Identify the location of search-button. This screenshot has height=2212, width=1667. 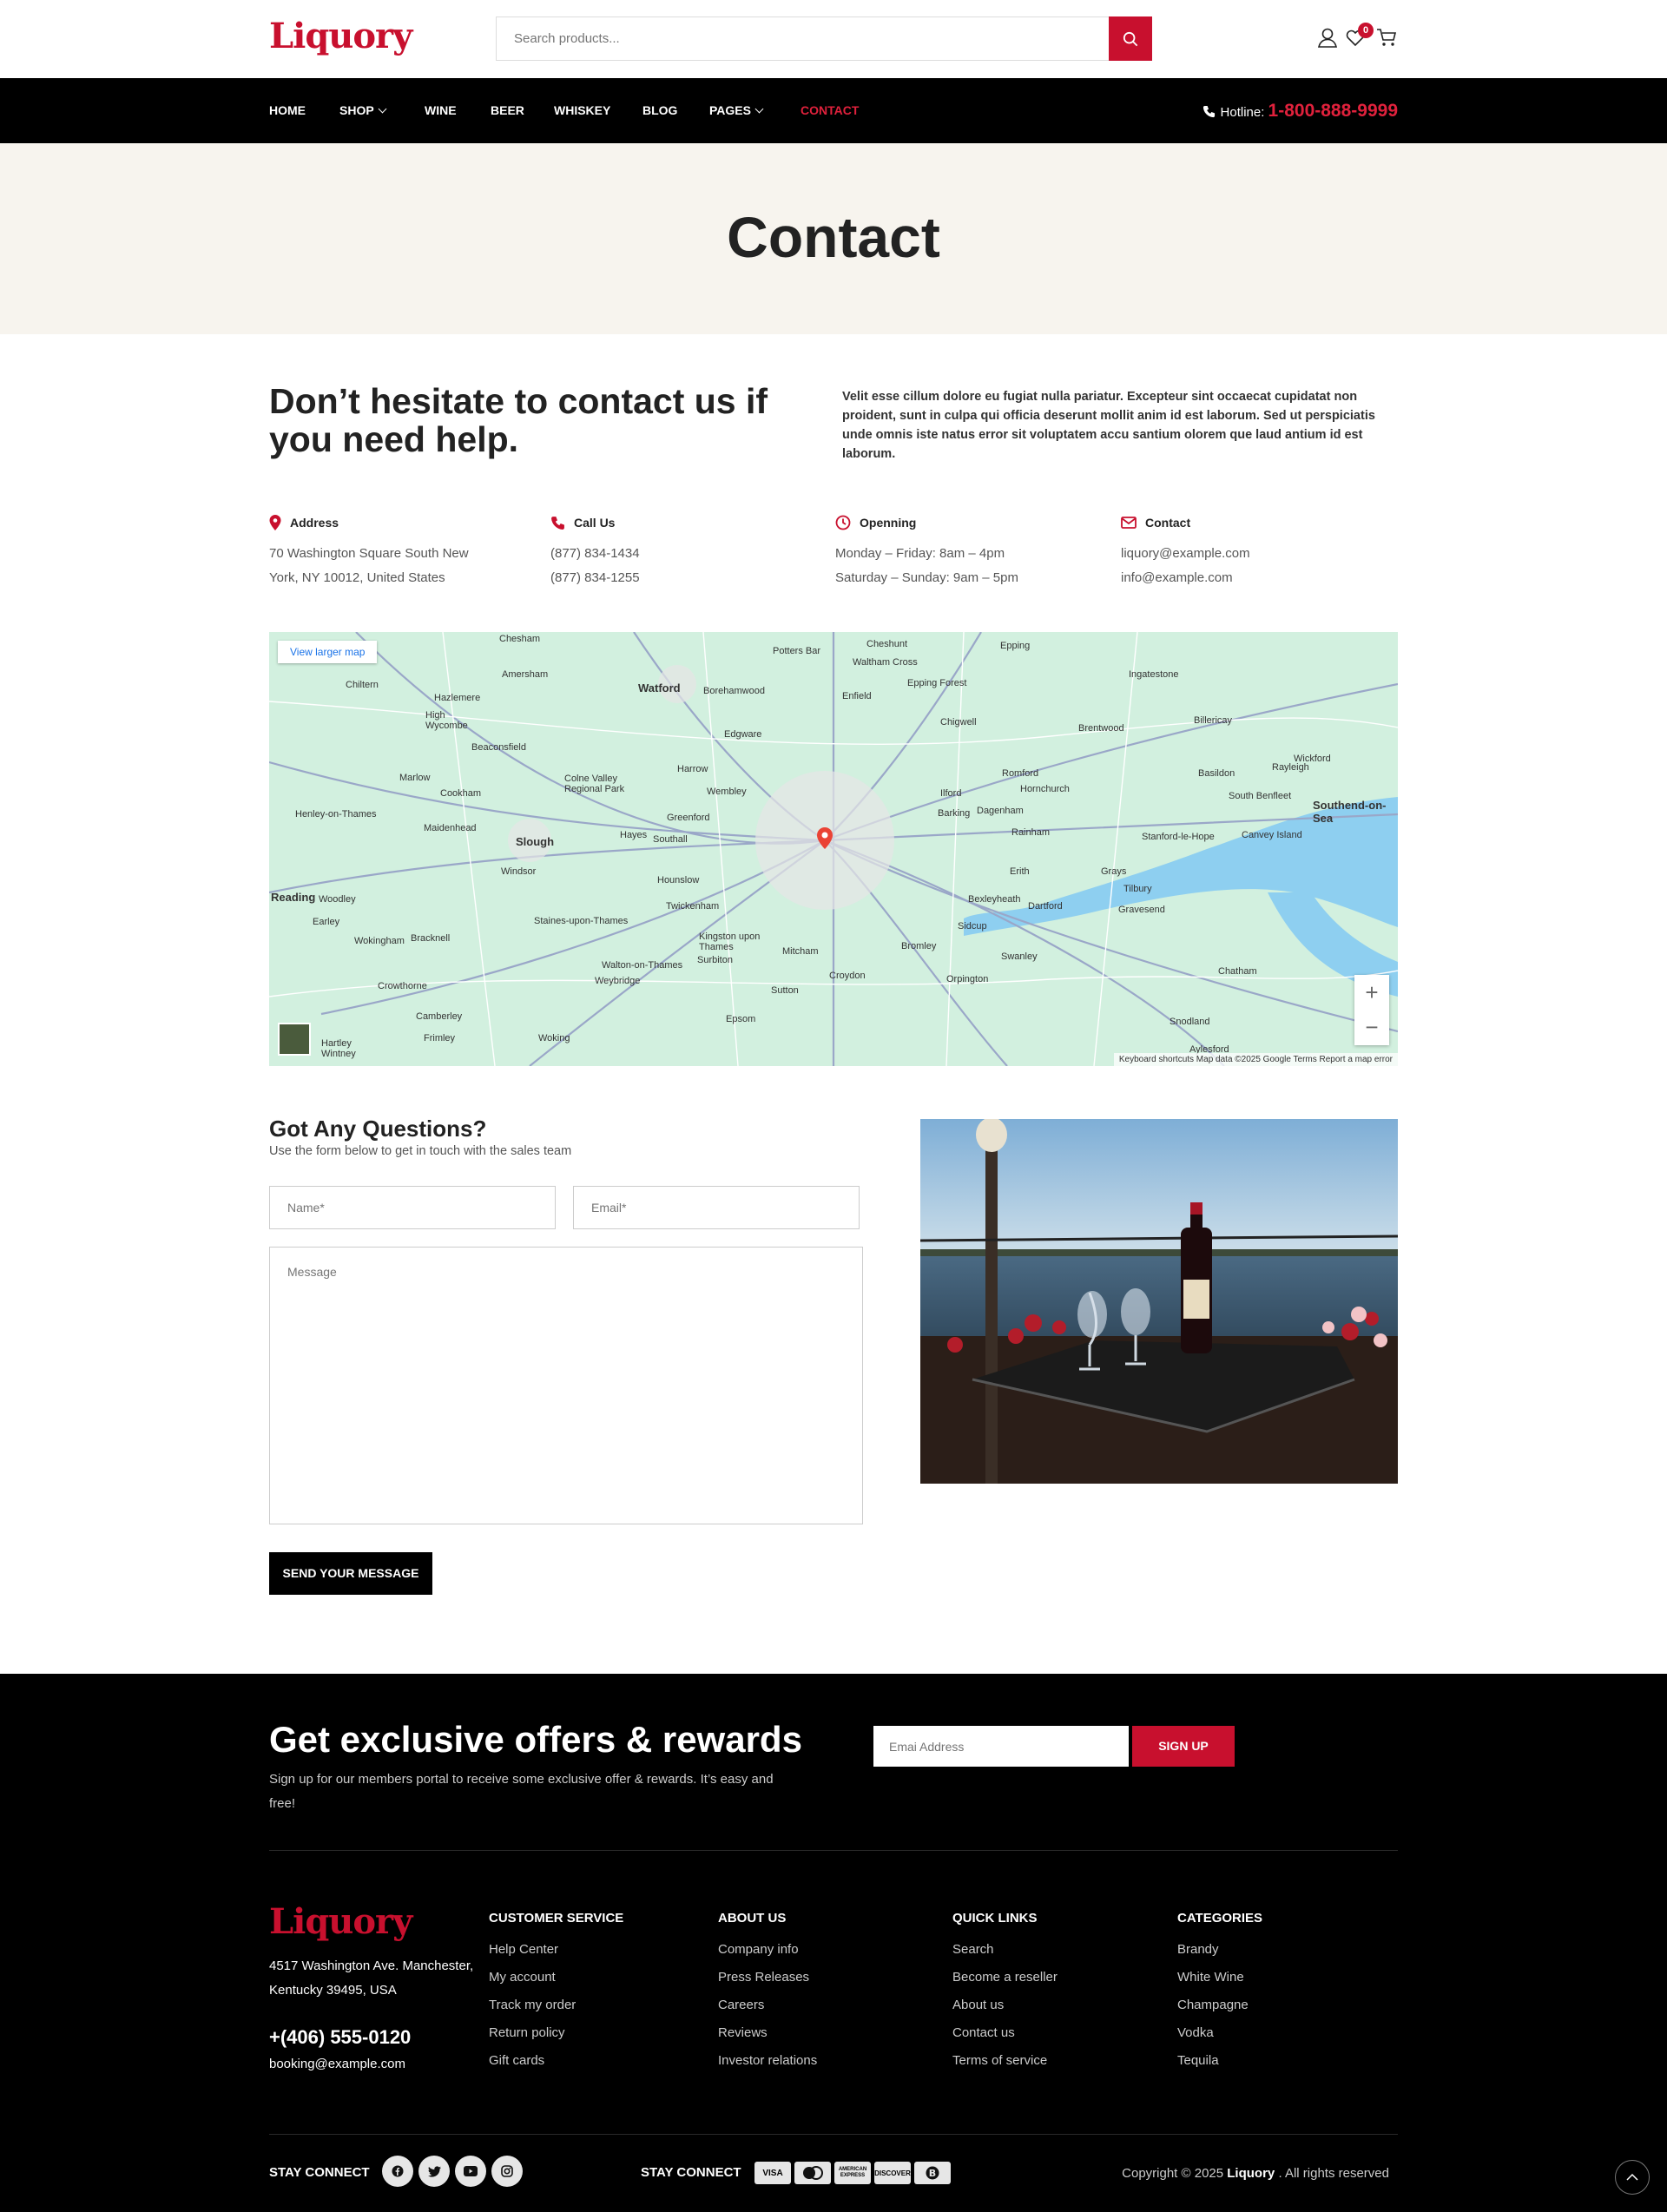
(1130, 38).